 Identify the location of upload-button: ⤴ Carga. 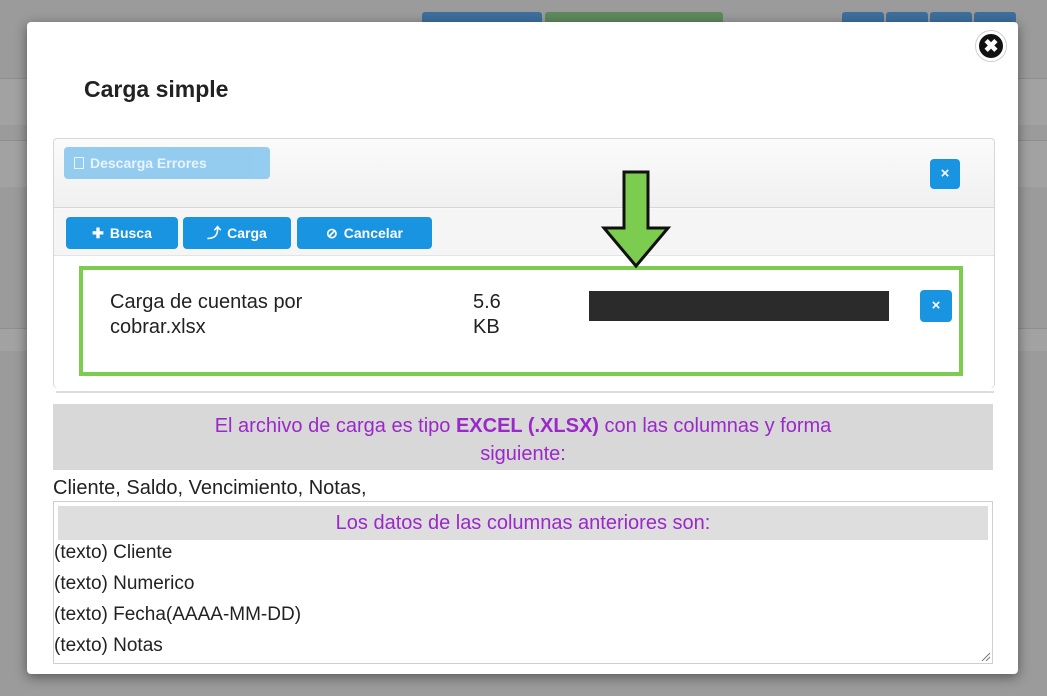
(237, 233).